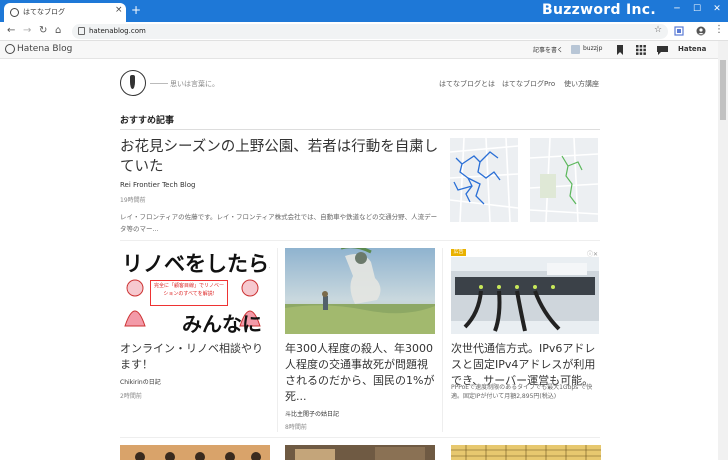 The image size is (728, 460). Describe the element at coordinates (717, 9) in the screenshot. I see `close-window-button: ✕` at that location.